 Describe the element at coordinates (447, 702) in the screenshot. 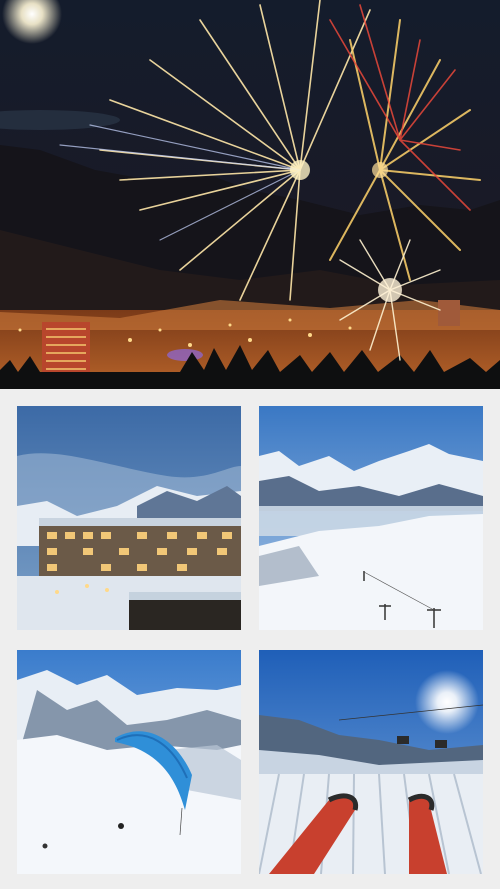

I see `sun` at that location.